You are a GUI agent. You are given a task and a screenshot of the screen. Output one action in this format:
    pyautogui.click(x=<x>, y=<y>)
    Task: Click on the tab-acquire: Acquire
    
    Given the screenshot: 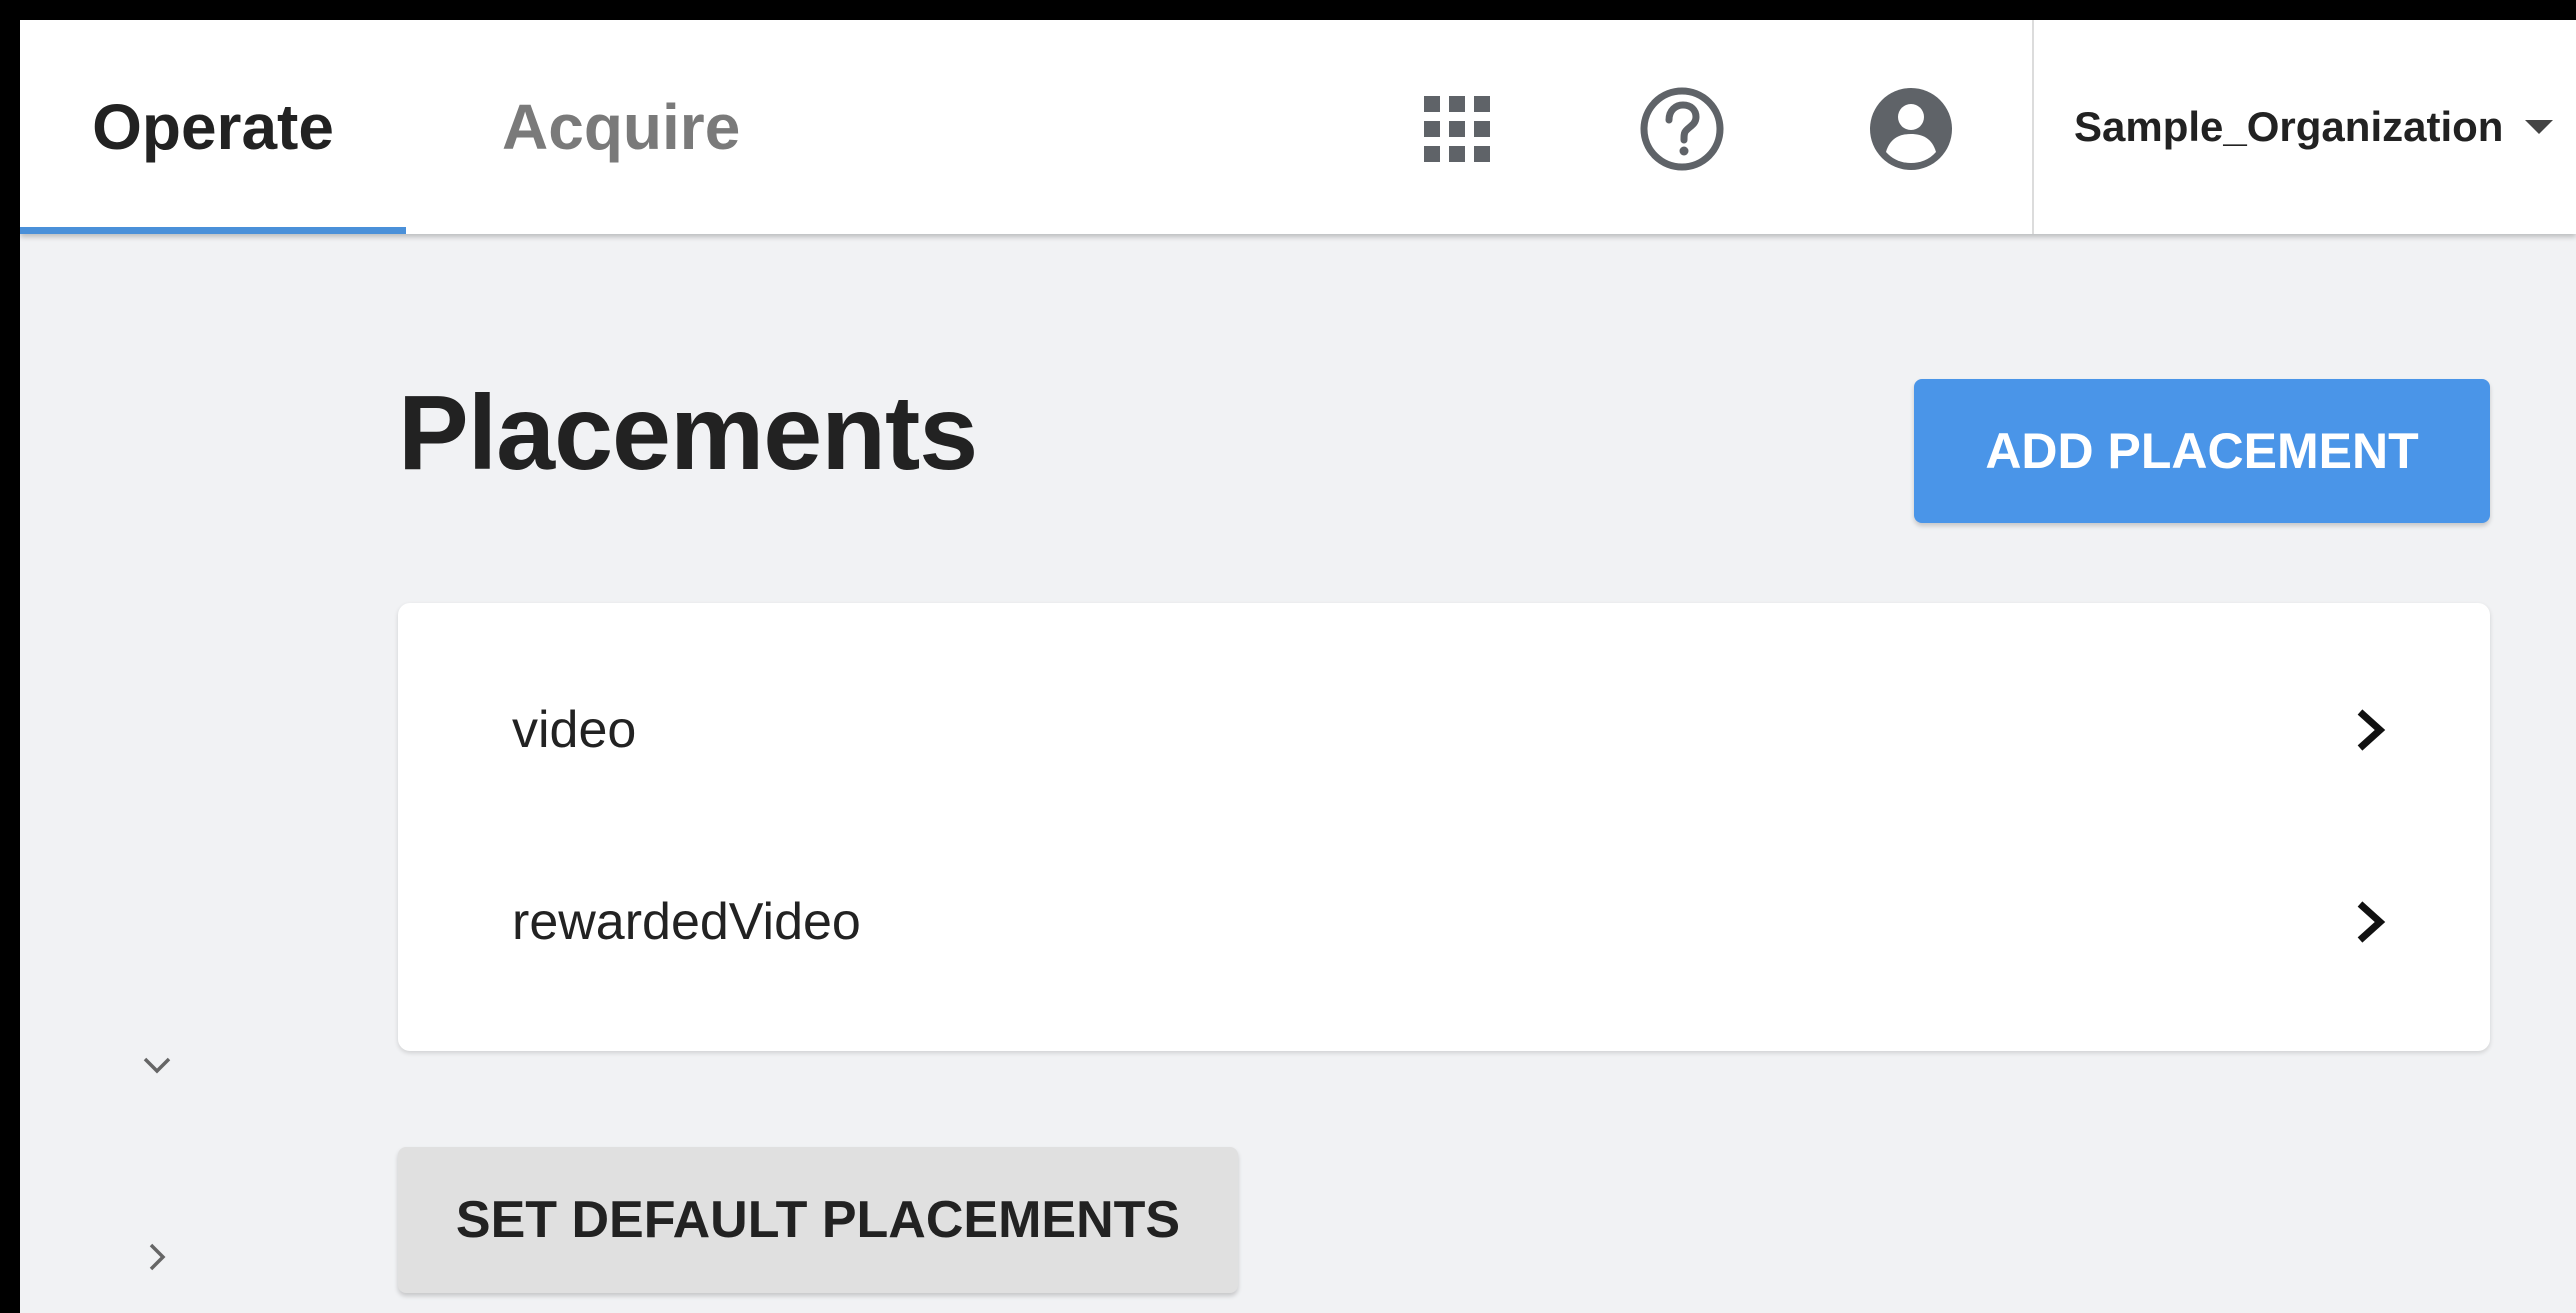 What is the action you would take?
    pyautogui.click(x=641, y=127)
    